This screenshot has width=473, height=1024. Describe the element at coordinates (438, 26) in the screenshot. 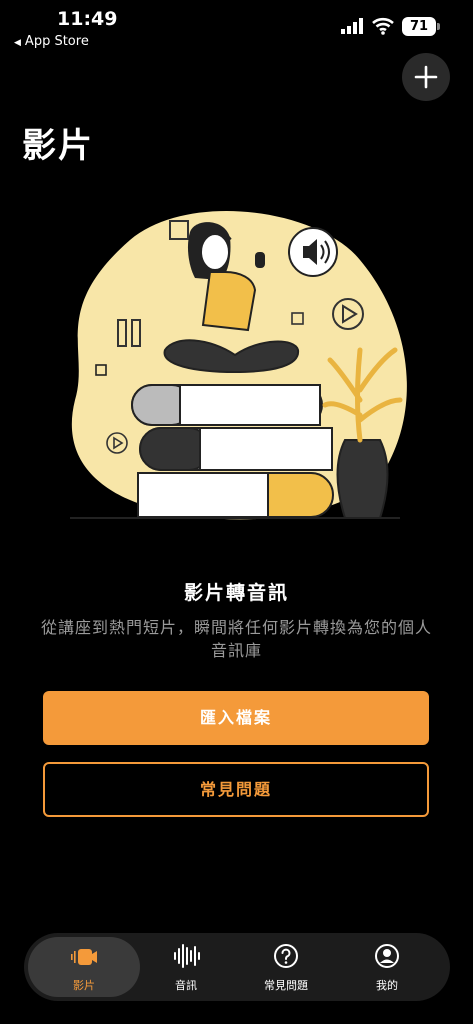

I see `battery-tip` at that location.